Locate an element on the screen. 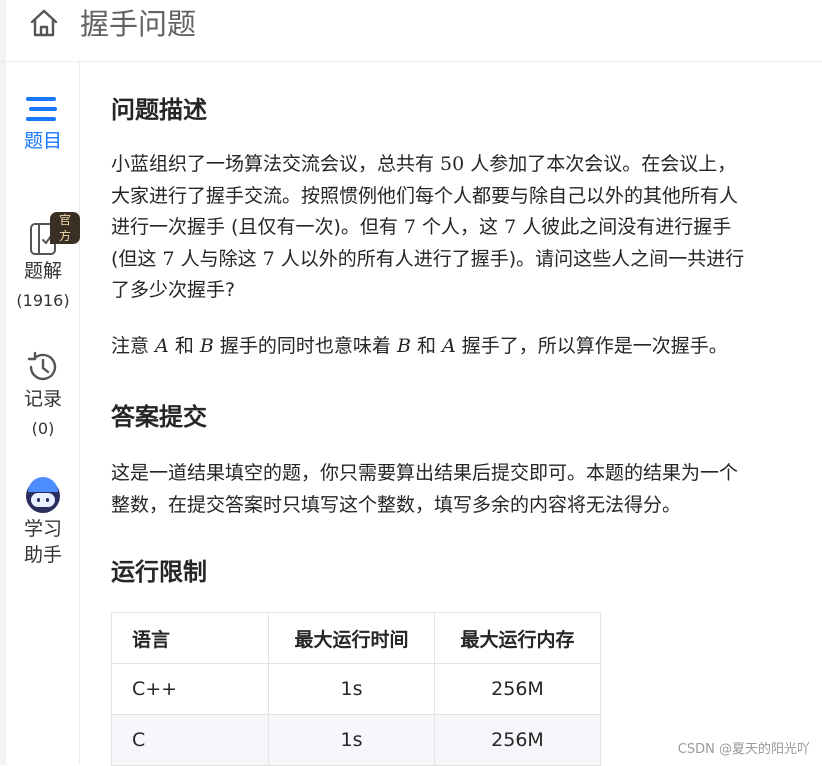 Image resolution: width=822 pixels, height=766 pixels. cell-language: C++ is located at coordinates (190, 689).